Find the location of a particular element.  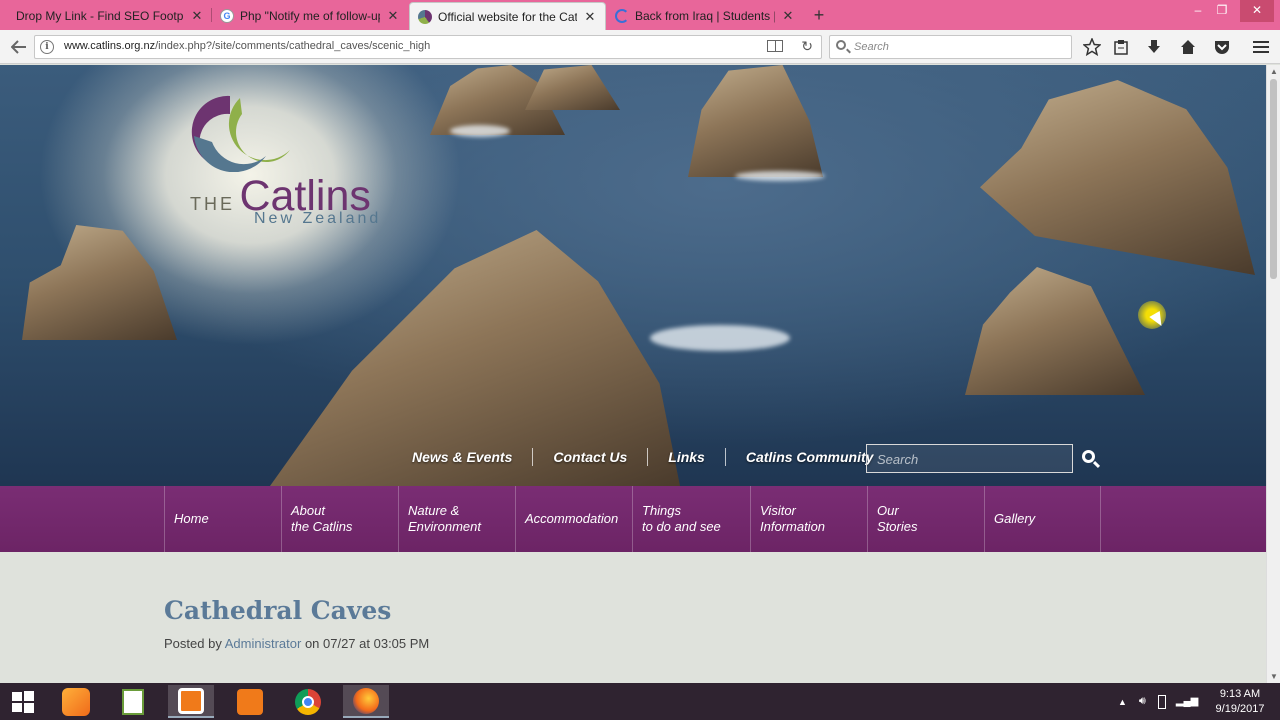

tab-back-from-iraq: Back from Iraq | Students | B ✕ is located at coordinates (705, 16).